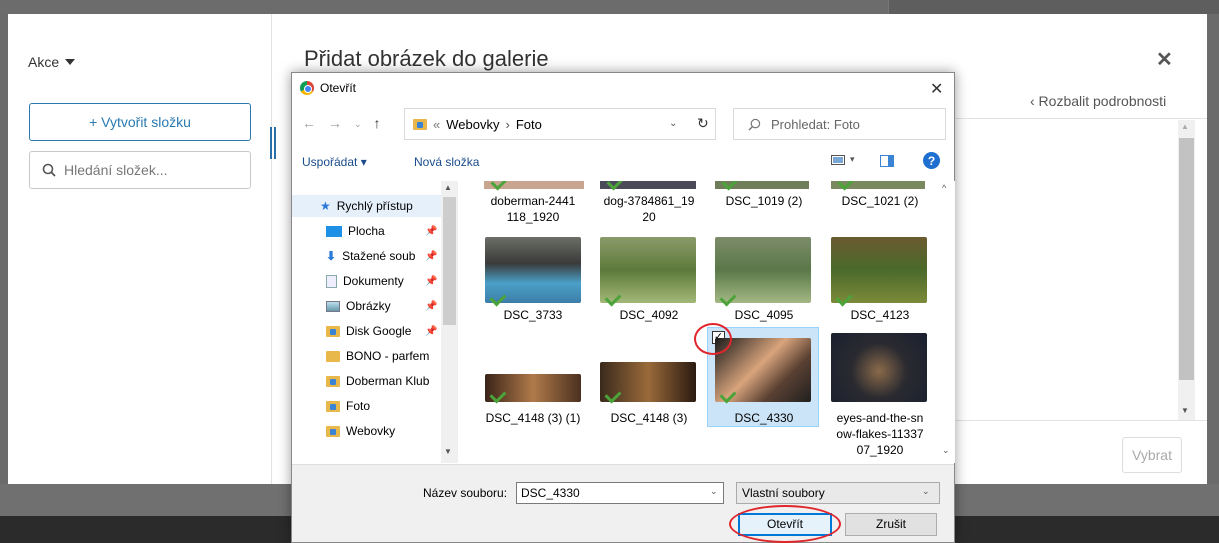 The width and height of the screenshot is (1219, 543). What do you see at coordinates (649, 418) in the screenshot?
I see `file-name: DSC_4148 (3)` at bounding box center [649, 418].